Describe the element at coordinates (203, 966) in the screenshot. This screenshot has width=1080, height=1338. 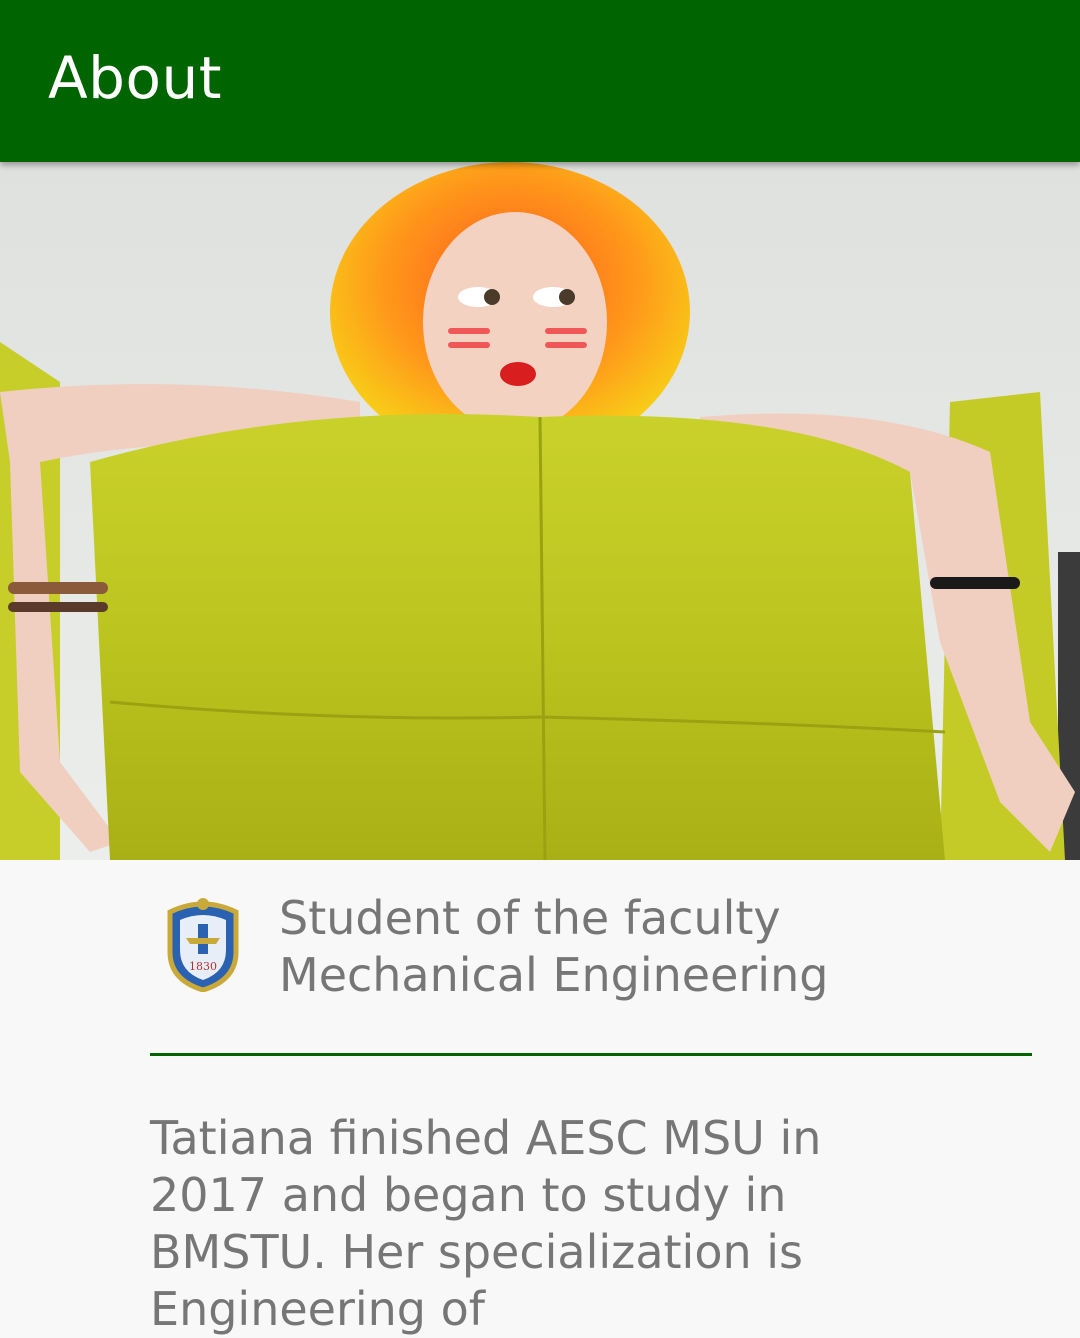
I see `emblem-year: 1830` at that location.